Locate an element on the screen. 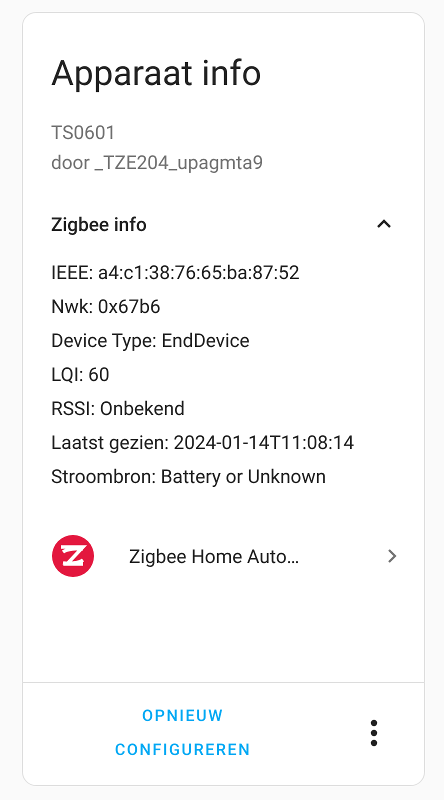  info-line: RSSI: Onbekend is located at coordinates (118, 409).